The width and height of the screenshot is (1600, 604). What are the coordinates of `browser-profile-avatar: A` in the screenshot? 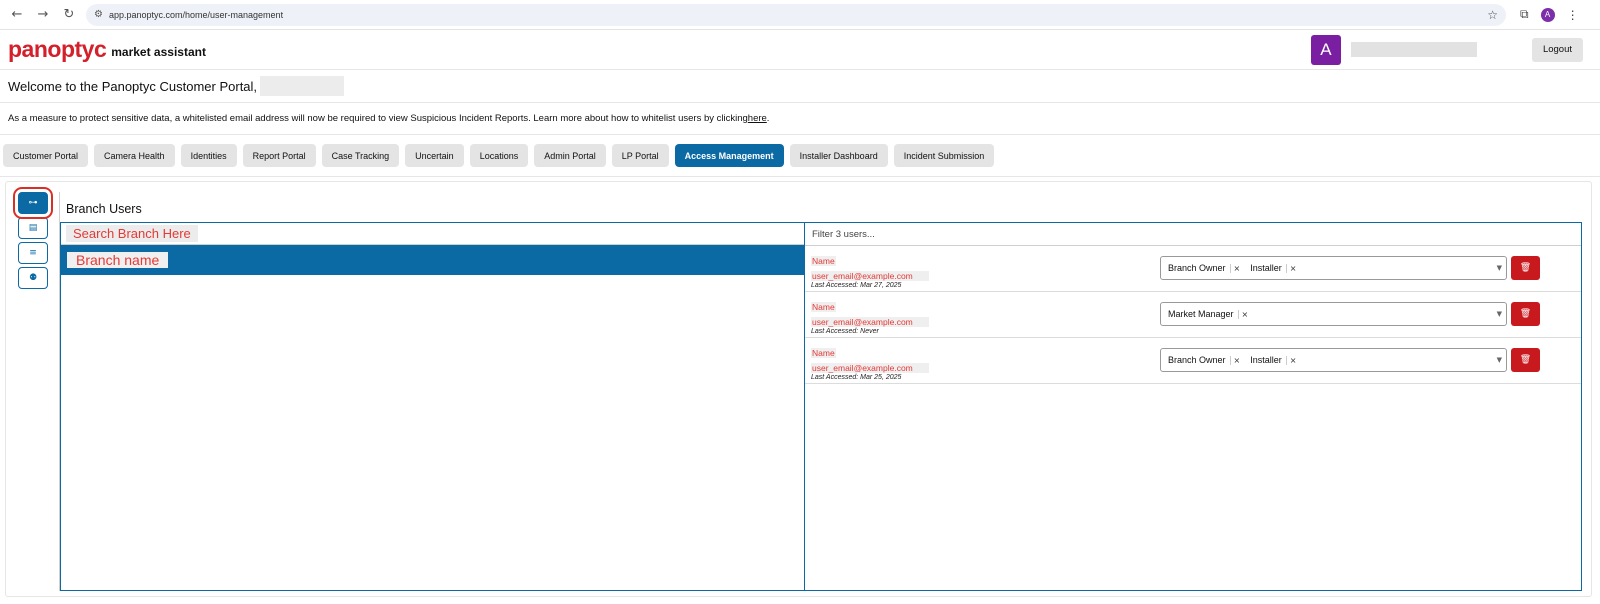 It's located at (1547, 14).